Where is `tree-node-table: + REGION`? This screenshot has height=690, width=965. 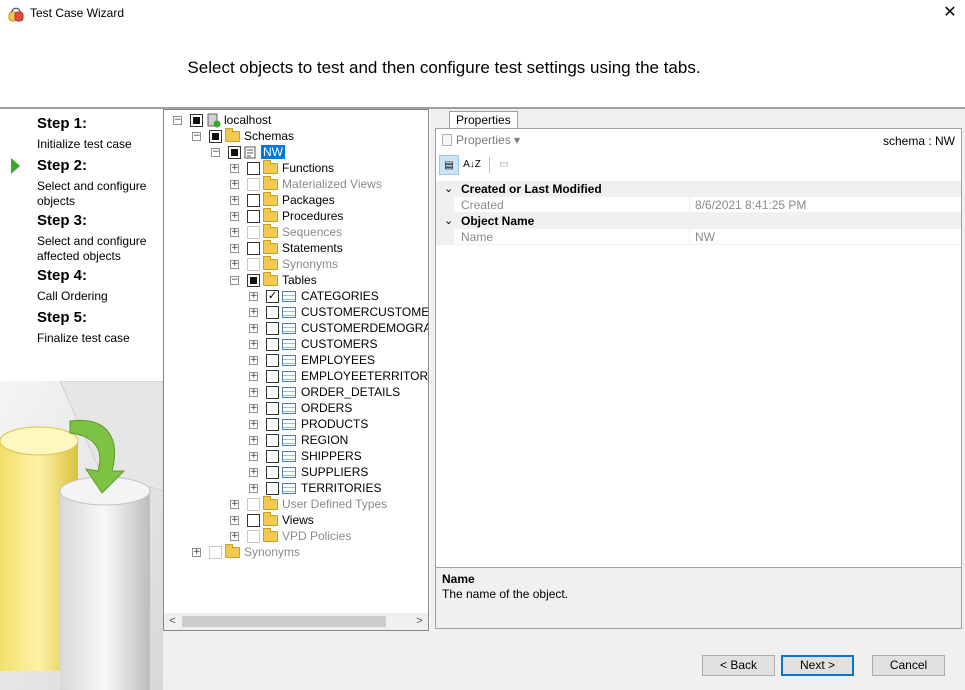
tree-node-table: + REGION is located at coordinates (296, 440).